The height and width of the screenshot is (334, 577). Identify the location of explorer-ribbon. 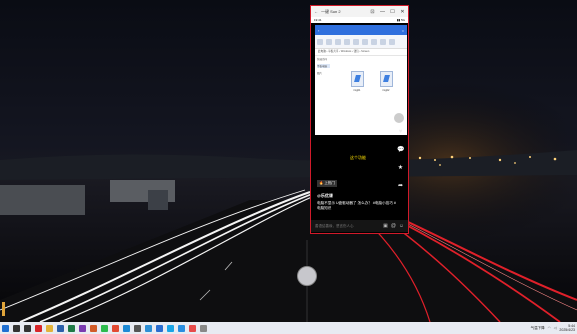
(361, 42).